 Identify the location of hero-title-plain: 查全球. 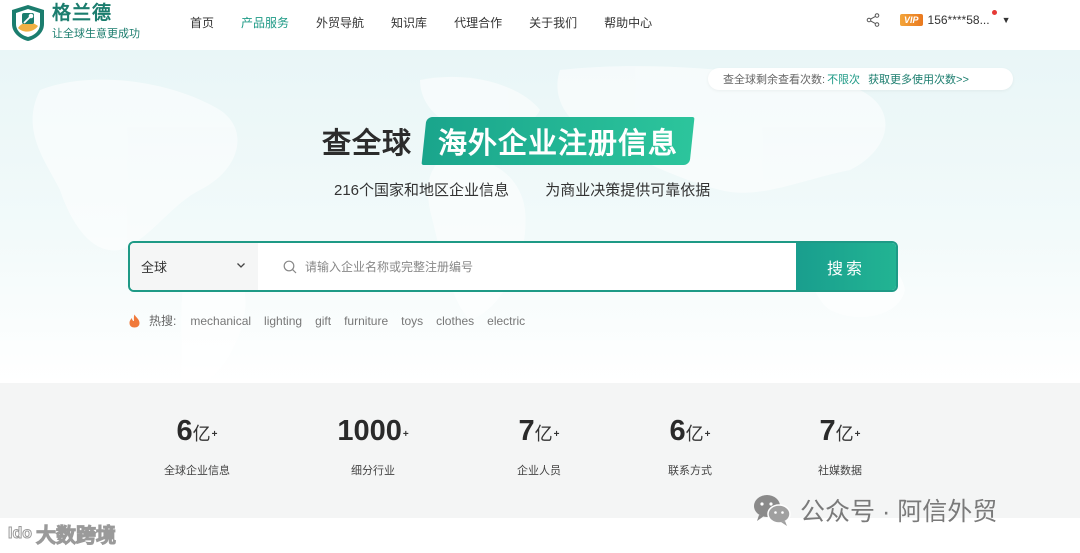
(367, 144).